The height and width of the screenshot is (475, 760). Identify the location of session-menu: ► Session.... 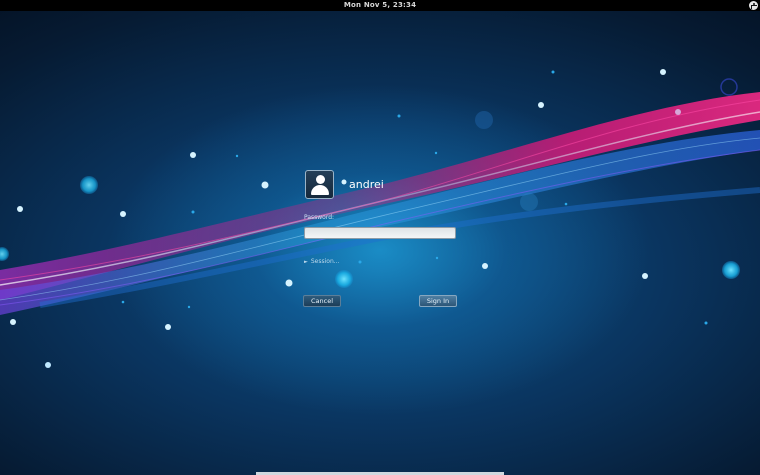
(321, 261).